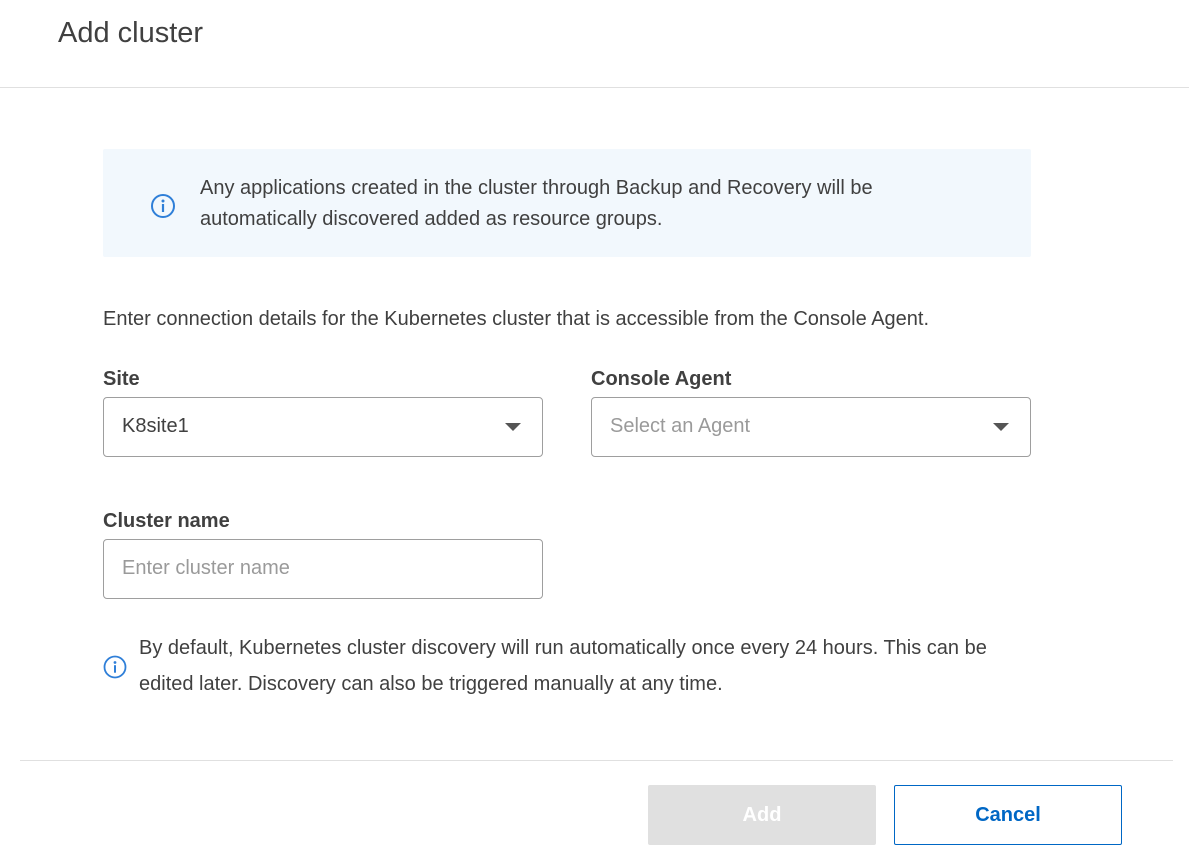  What do you see at coordinates (680, 426) in the screenshot?
I see `console-agent-placeholder: Select an Agent` at bounding box center [680, 426].